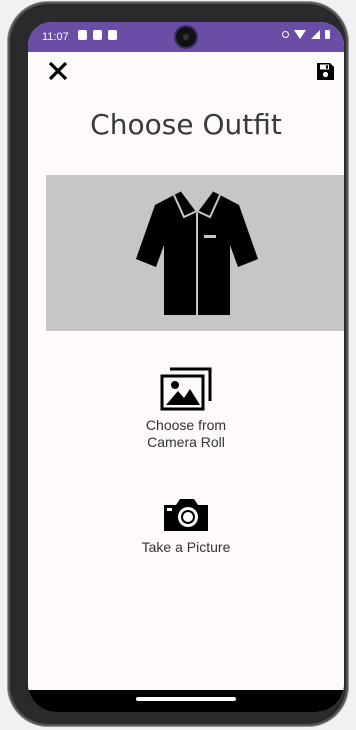  I want to click on home-gesture-pill, so click(186, 699).